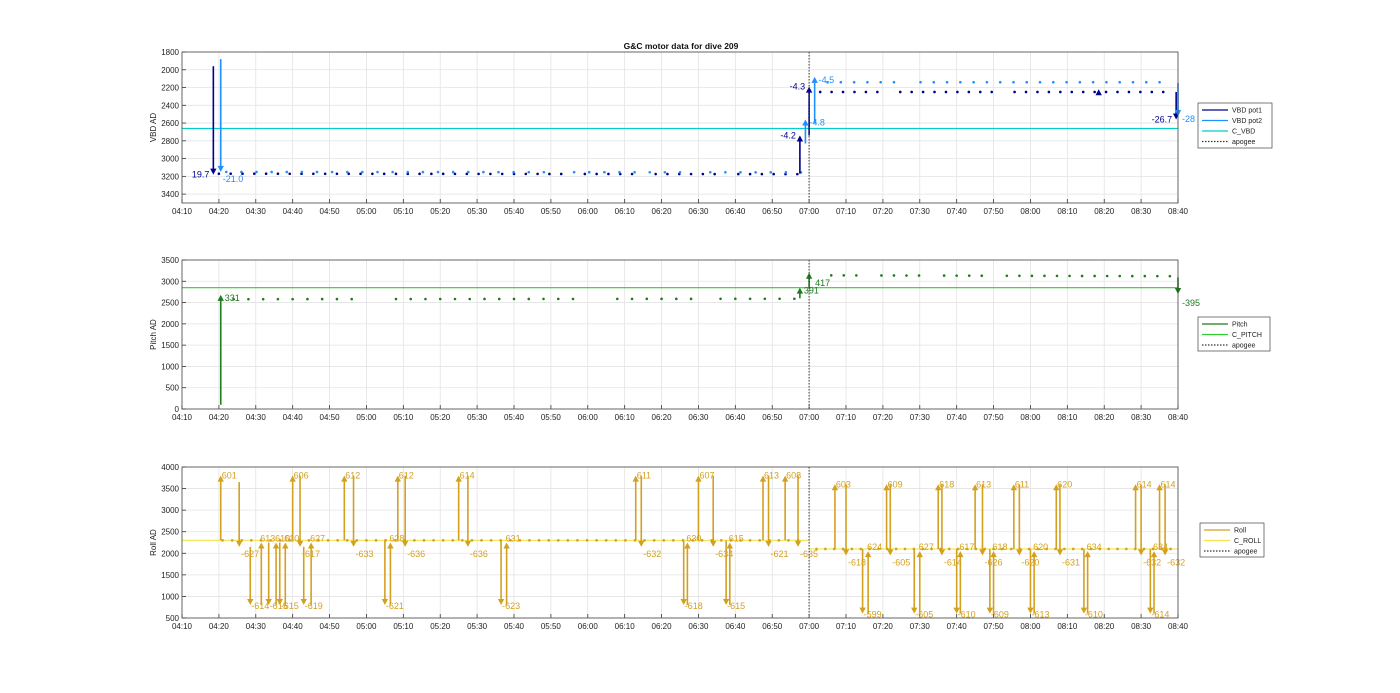  I want to click on legend: Pitch C_PITCHapogee, so click(1234, 334).